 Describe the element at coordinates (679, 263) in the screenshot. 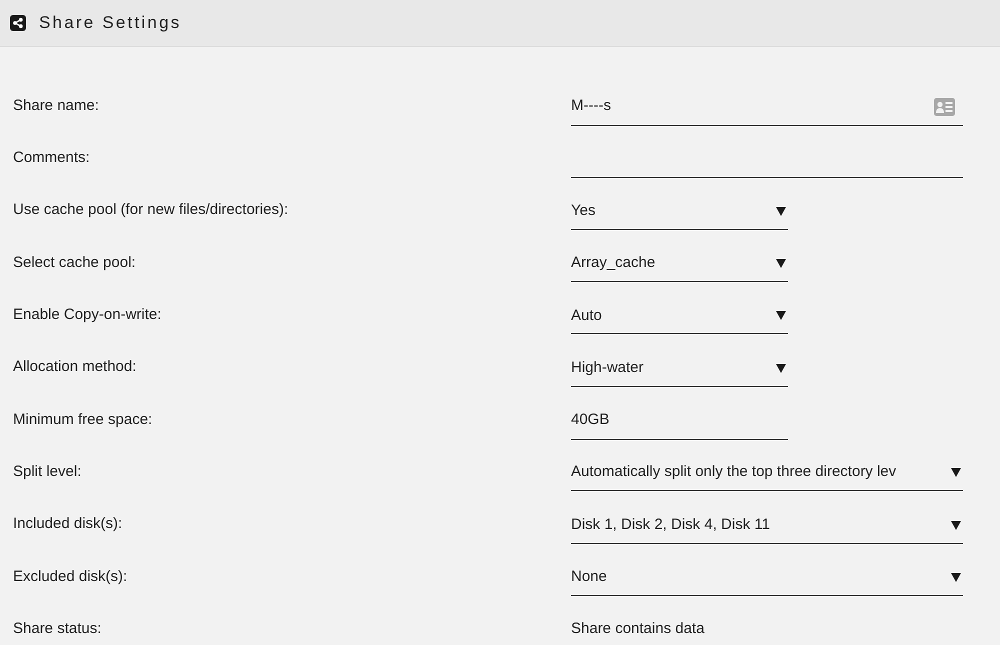

I see `dropdown: Array_cache` at that location.